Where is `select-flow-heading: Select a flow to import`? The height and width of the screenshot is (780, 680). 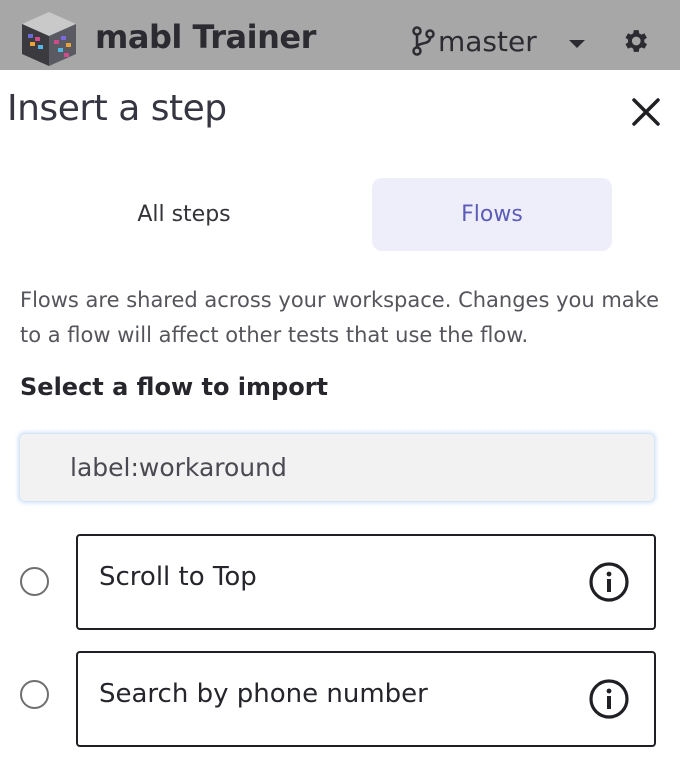
select-flow-heading: Select a flow to import is located at coordinates (174, 387).